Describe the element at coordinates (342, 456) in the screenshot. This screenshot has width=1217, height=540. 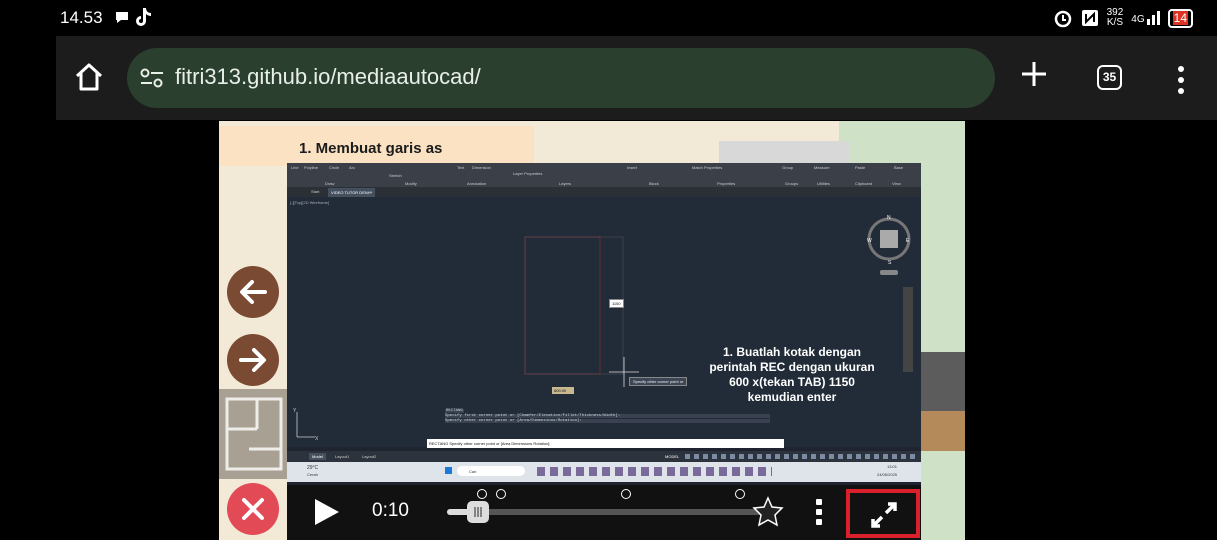
I see `tab-layout1: Layout1` at that location.